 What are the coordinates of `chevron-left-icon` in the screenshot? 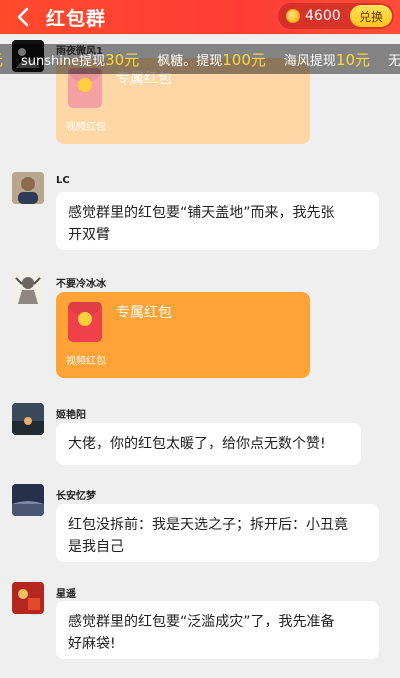 It's located at (23, 17).